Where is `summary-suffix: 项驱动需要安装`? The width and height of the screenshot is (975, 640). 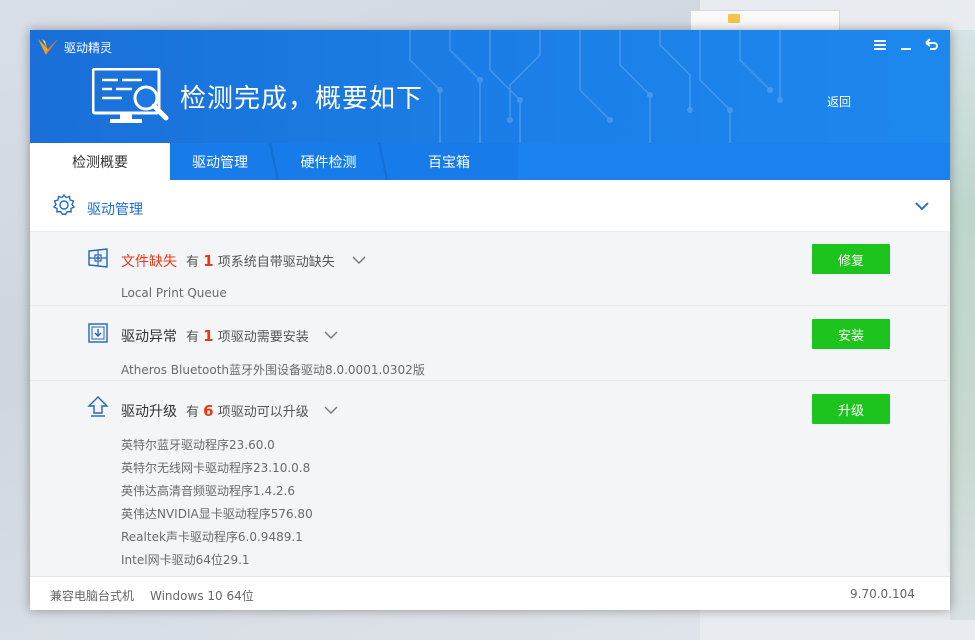 summary-suffix: 项驱动需要安装 is located at coordinates (263, 337).